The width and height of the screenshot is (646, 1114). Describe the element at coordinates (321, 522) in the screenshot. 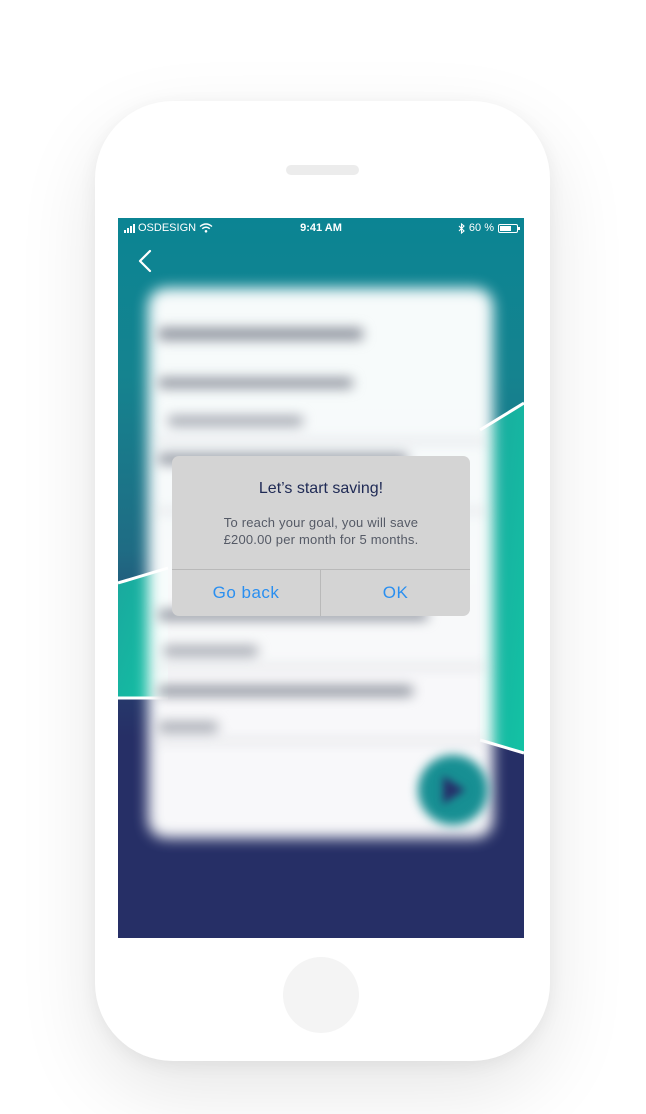

I see `dialog-message-line-1: To reach your goal, you will save` at that location.